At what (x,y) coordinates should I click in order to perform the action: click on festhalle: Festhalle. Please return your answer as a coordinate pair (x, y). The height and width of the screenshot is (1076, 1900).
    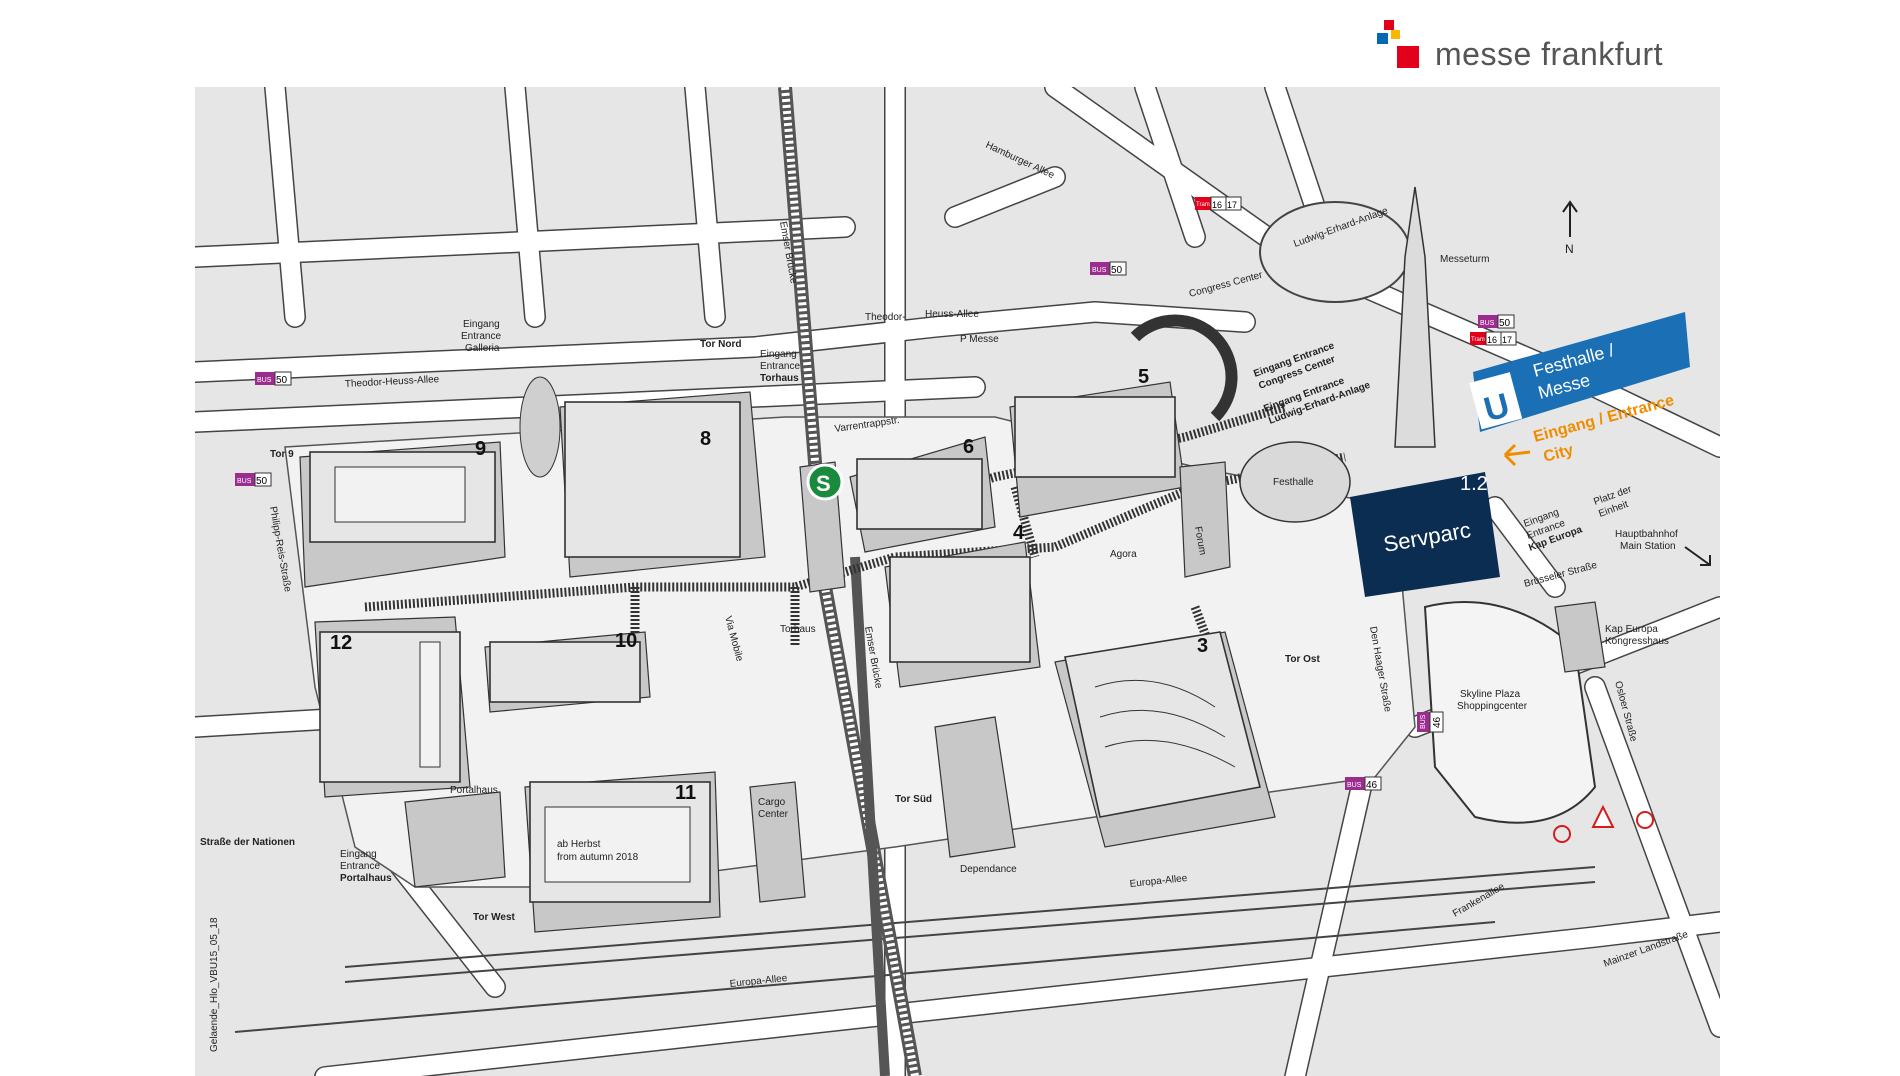
    Looking at the image, I should click on (1295, 482).